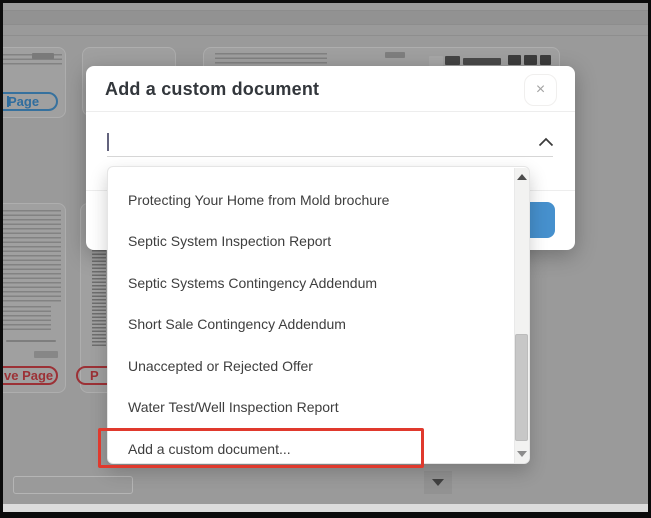  I want to click on modal-title: Add a custom document, so click(212, 89).